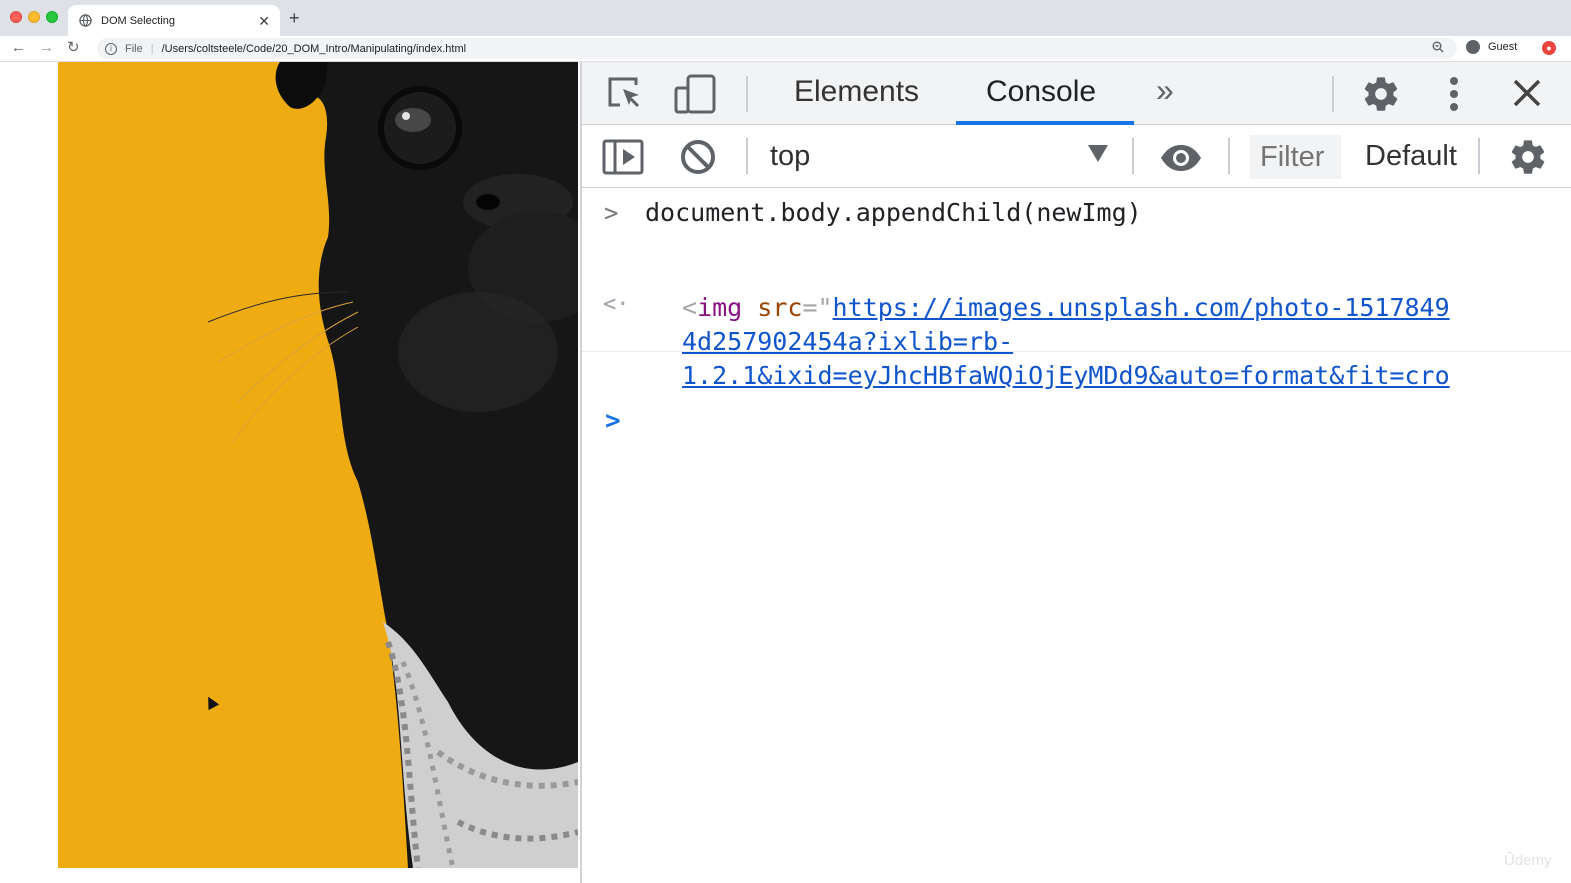  What do you see at coordinates (73, 48) in the screenshot?
I see `reload-icon: ↻` at bounding box center [73, 48].